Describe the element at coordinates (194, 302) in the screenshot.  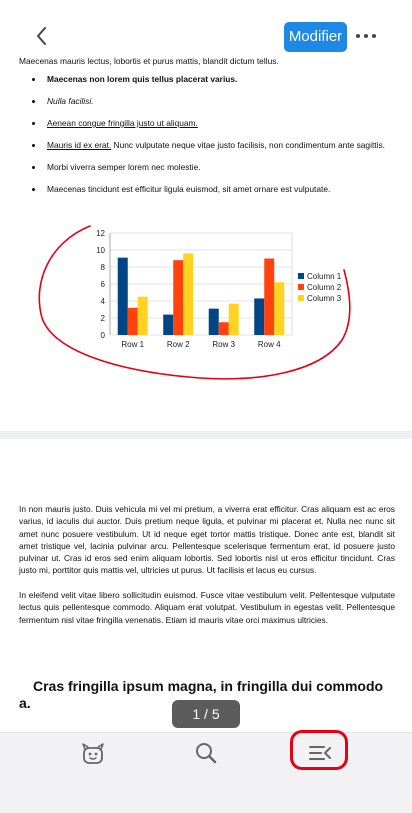
I see `annotation-circle` at that location.